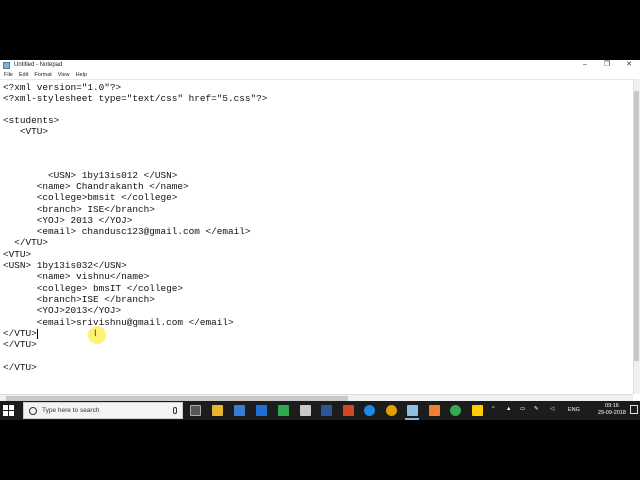 The width and height of the screenshot is (640, 480). Describe the element at coordinates (636, 226) in the screenshot. I see `vertical-scroll-thumb` at that location.